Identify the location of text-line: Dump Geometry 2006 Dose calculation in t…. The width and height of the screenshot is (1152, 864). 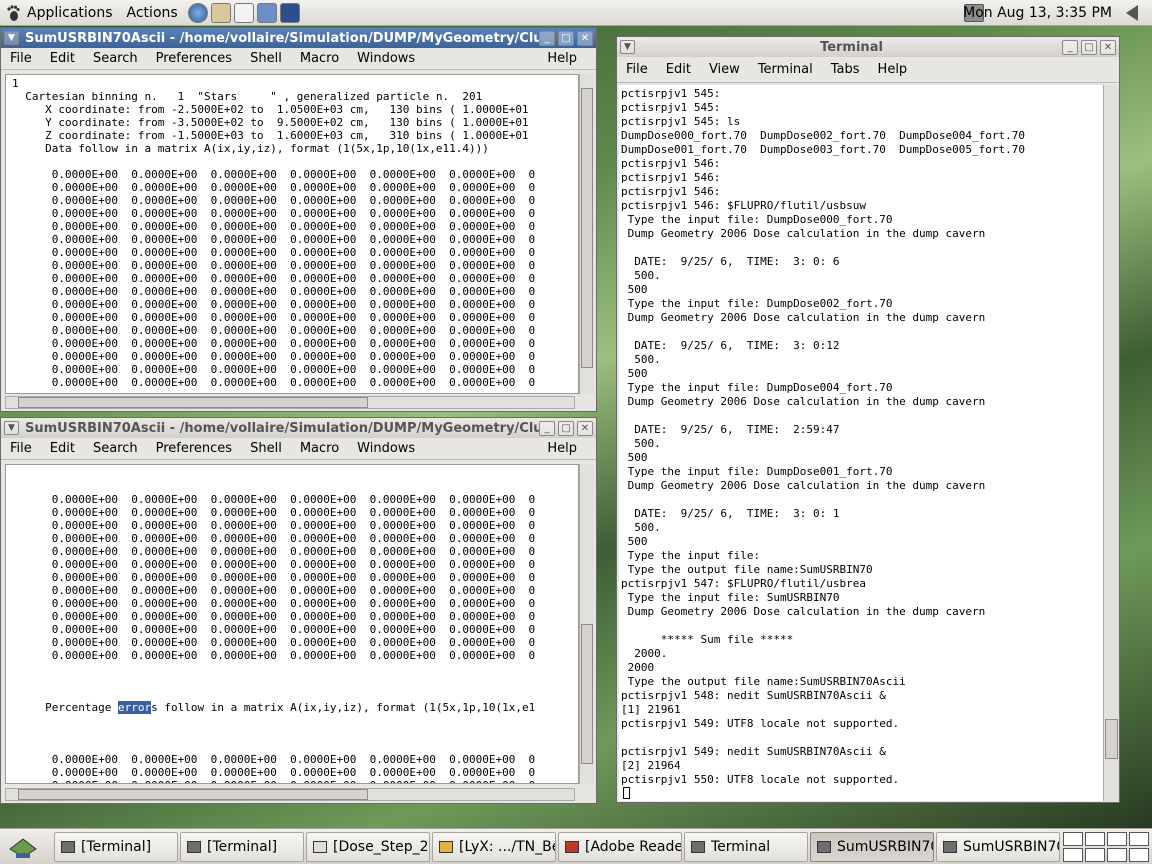
(803, 611).